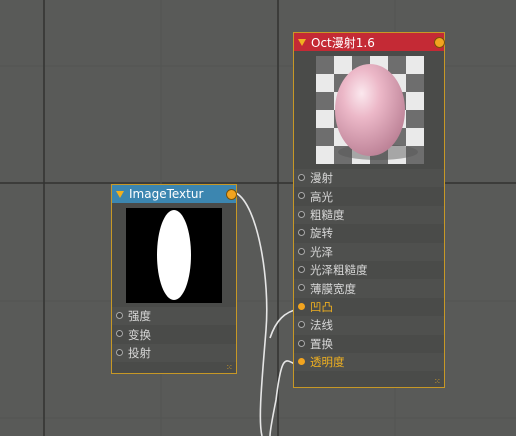 This screenshot has height=436, width=516. Describe the element at coordinates (174, 353) in the screenshot. I see `input-projection: 投射` at that location.